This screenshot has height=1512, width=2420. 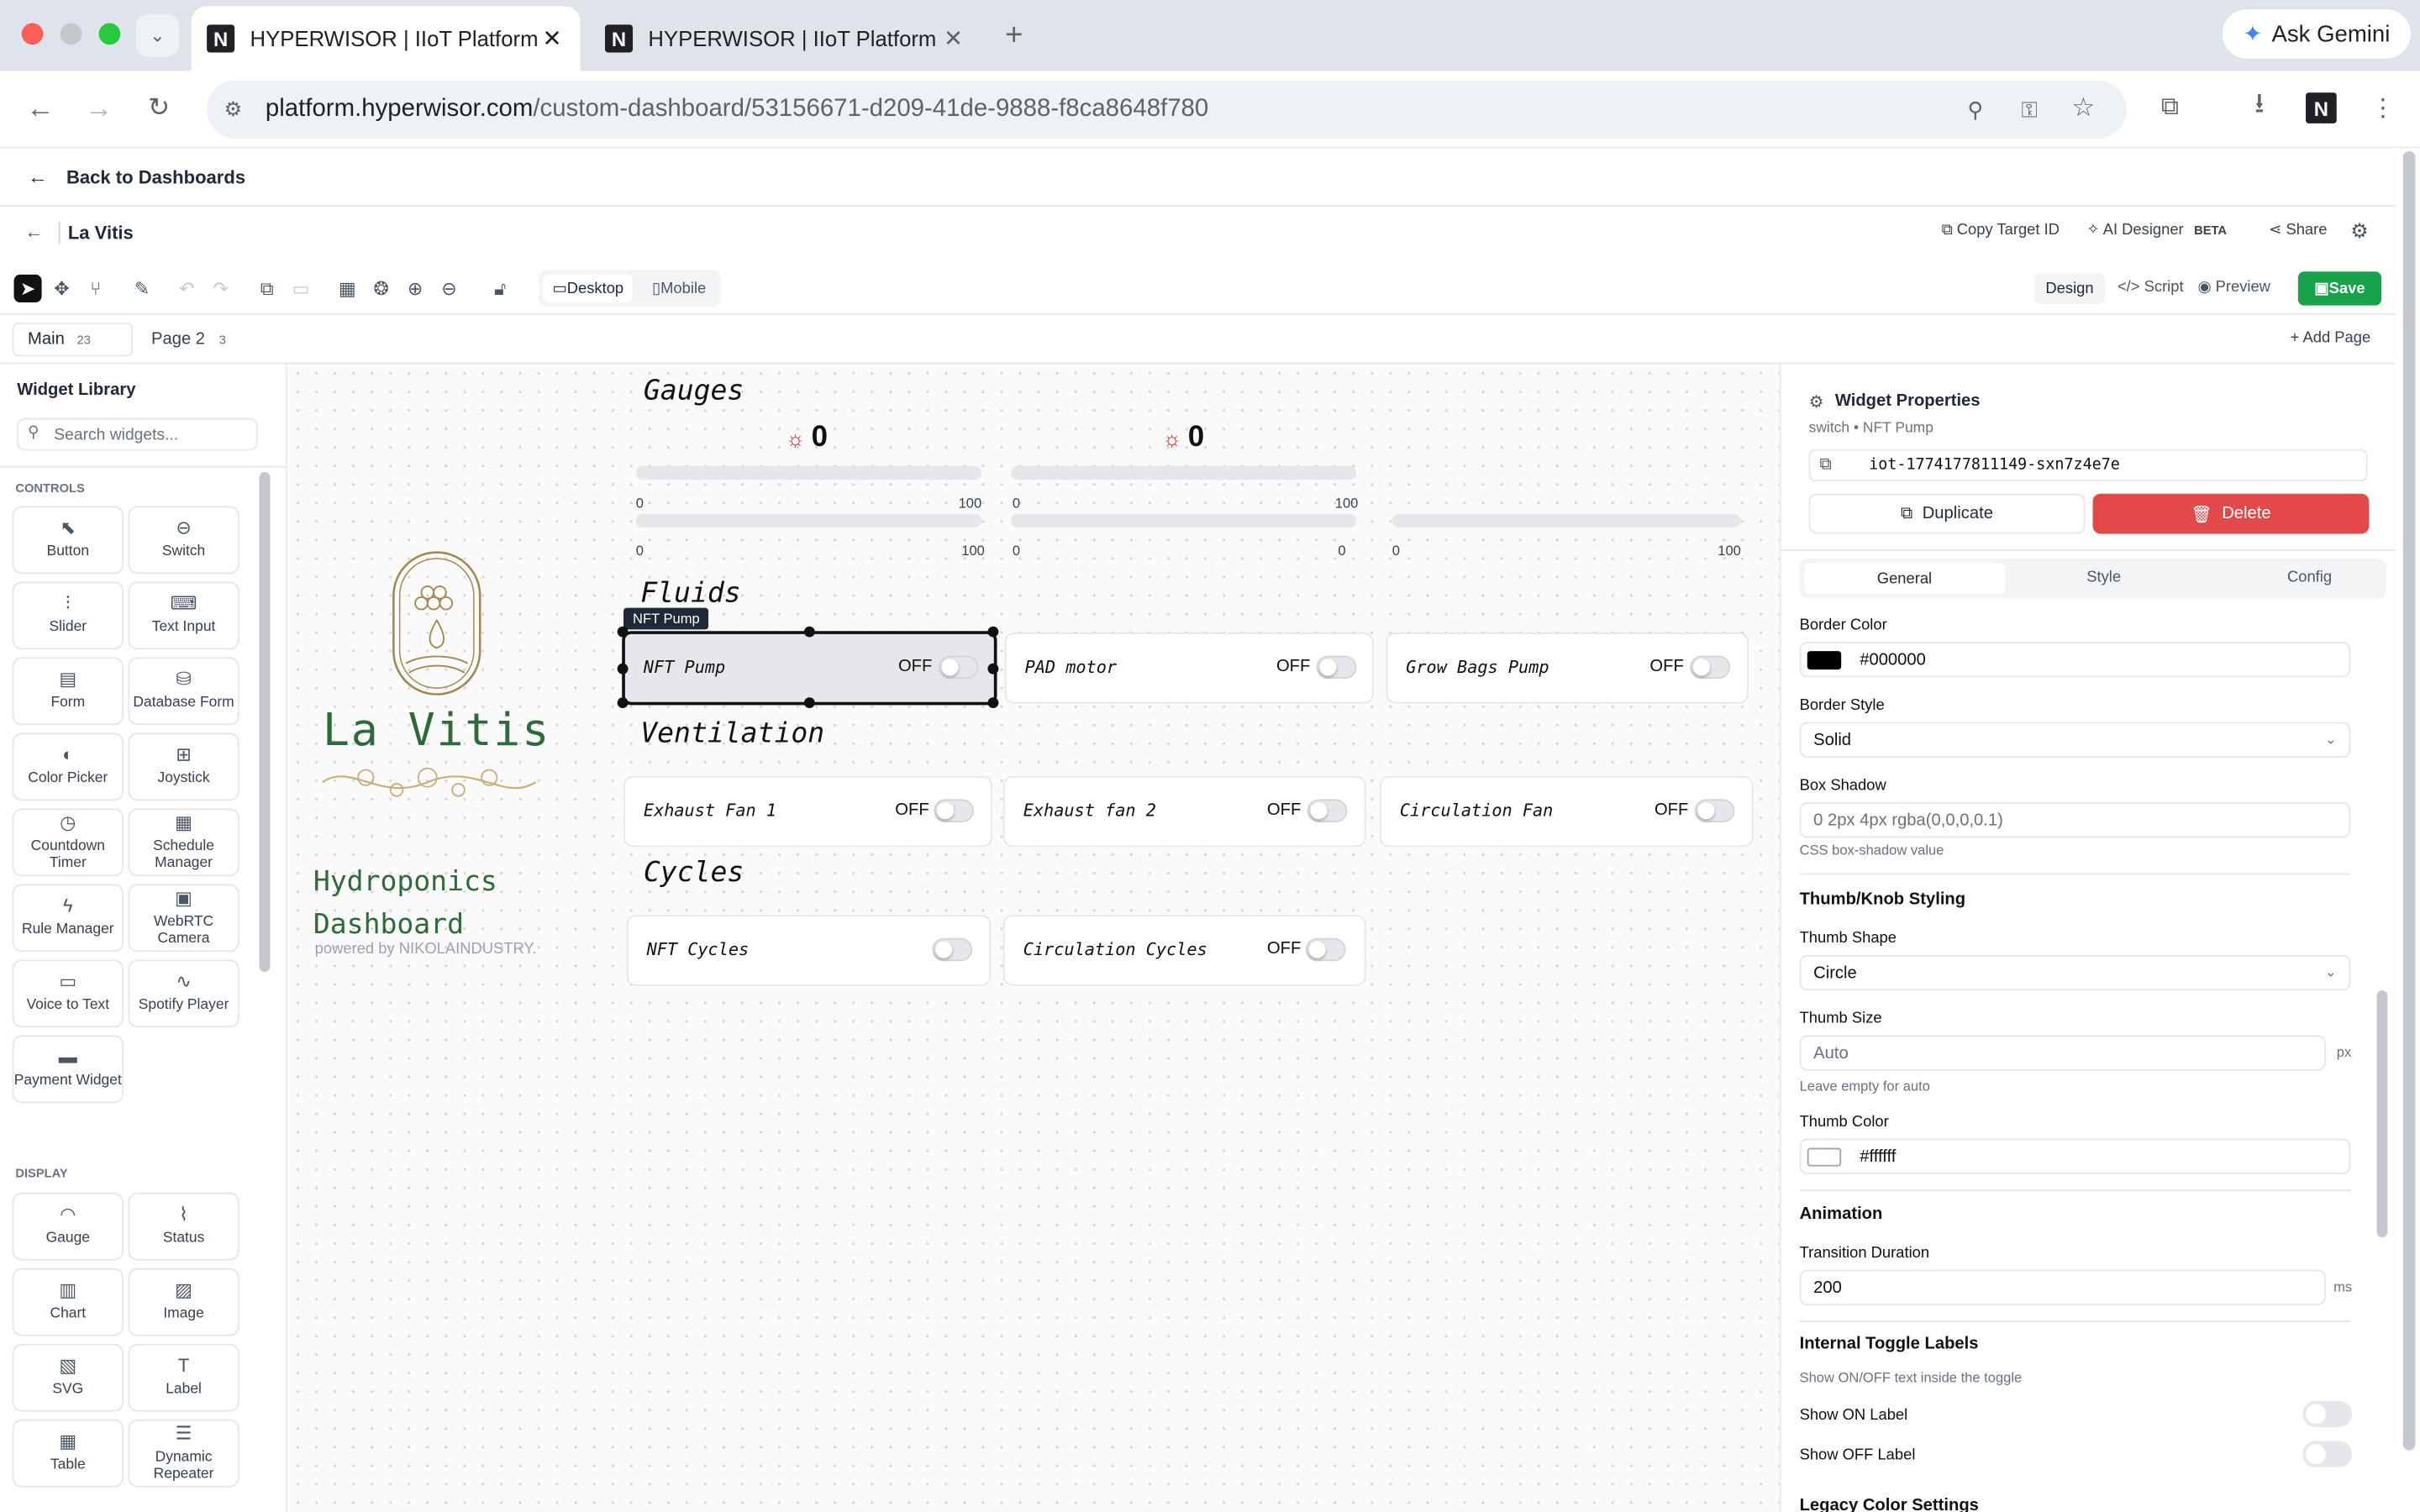 I want to click on reload-icon: ↻, so click(x=159, y=107).